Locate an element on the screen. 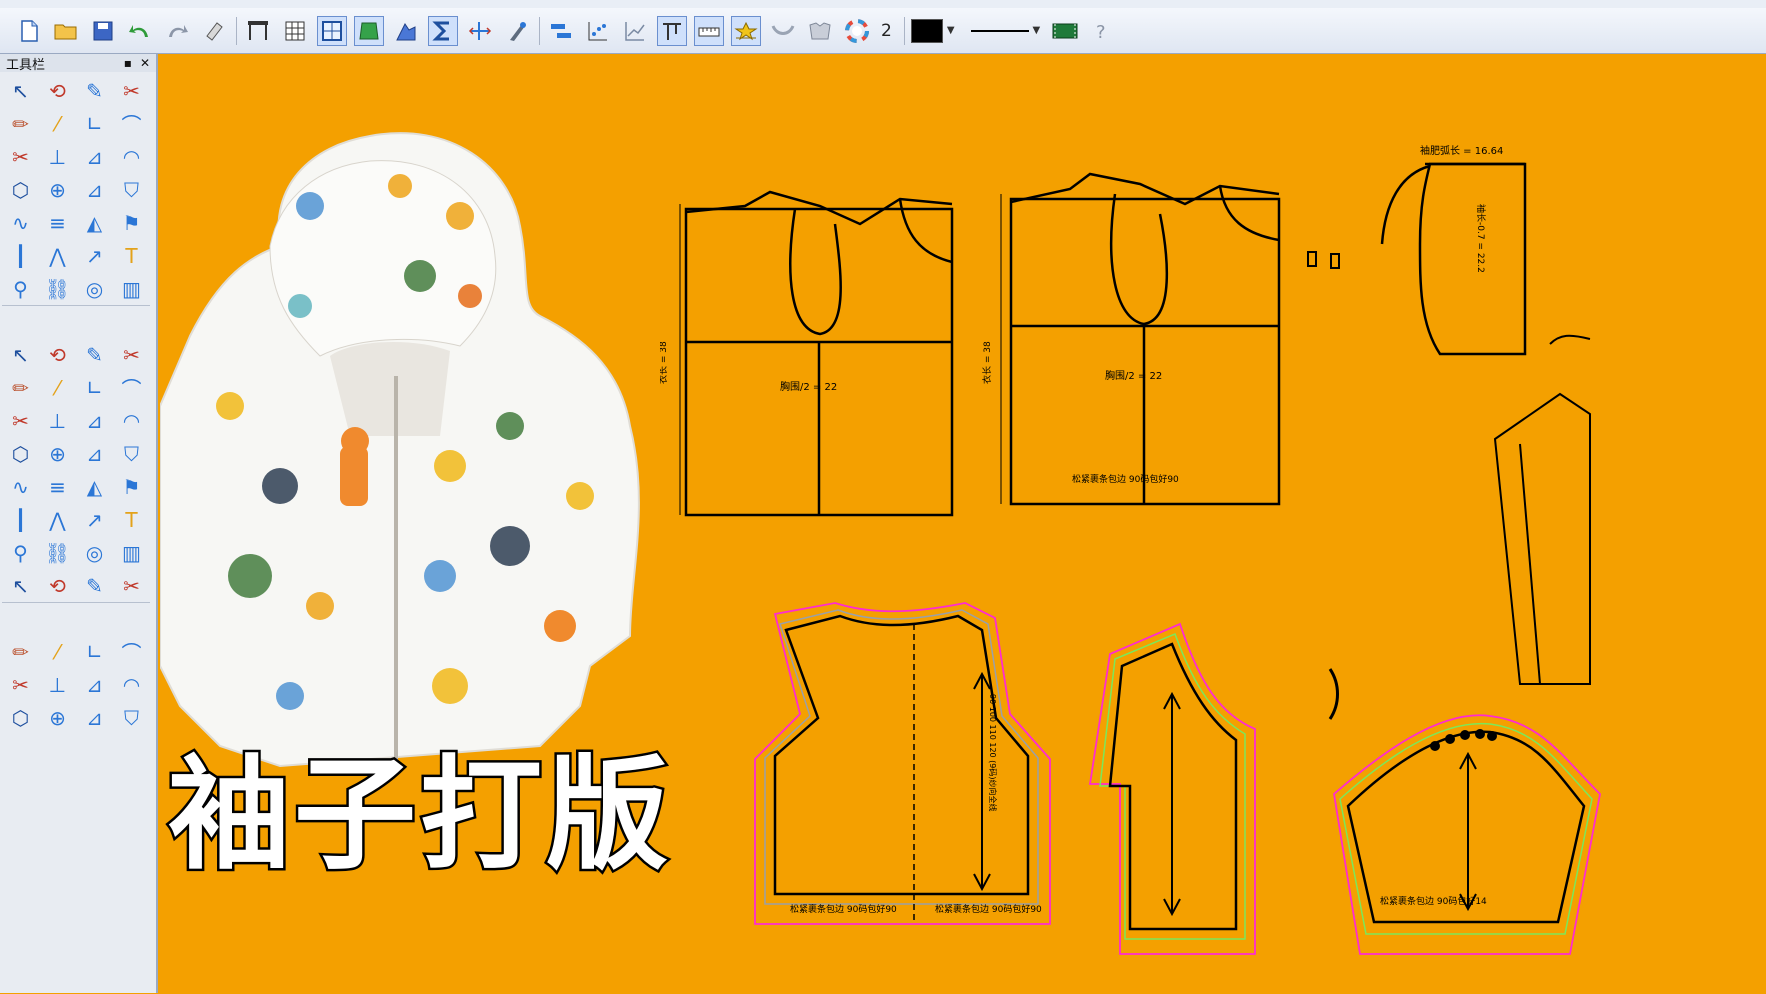 This screenshot has height=994, width=1766. cup-button is located at coordinates (783, 31).